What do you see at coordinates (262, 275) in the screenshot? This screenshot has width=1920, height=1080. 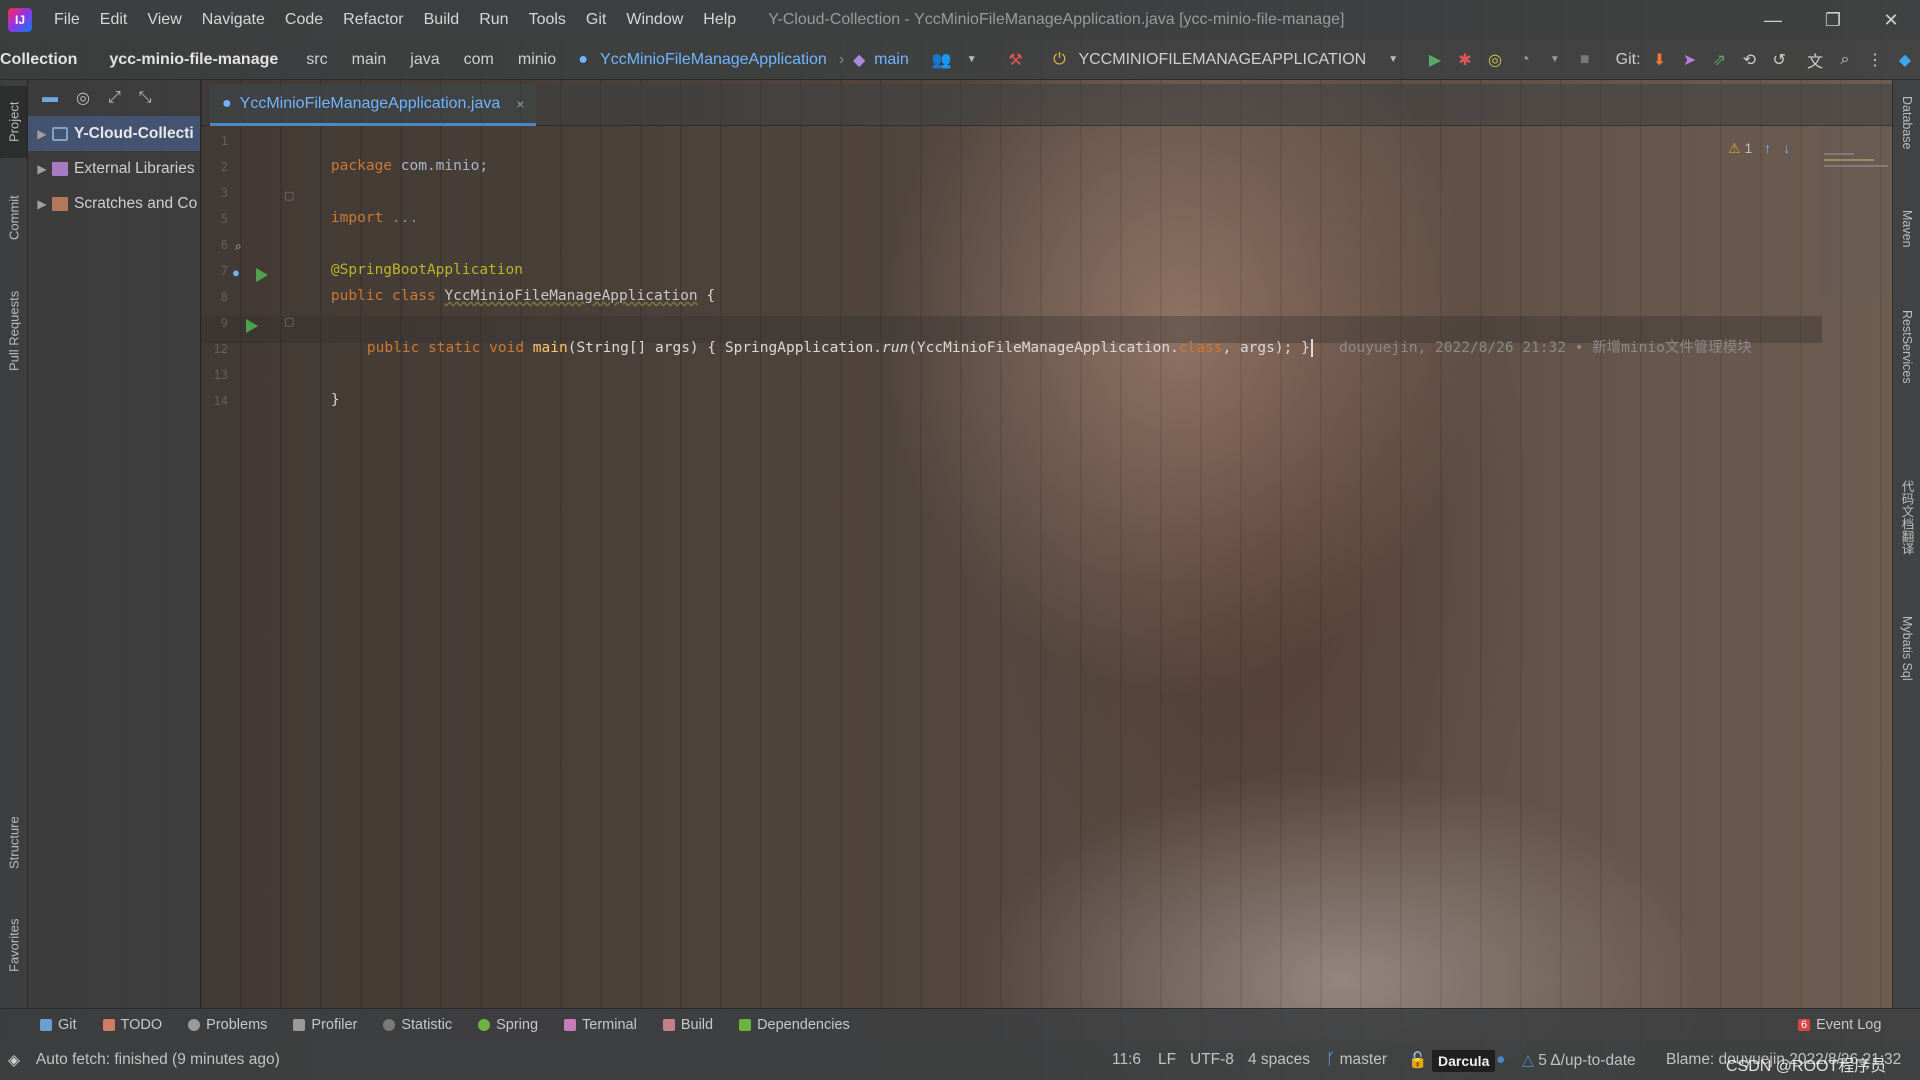 I see `run-class-icon` at bounding box center [262, 275].